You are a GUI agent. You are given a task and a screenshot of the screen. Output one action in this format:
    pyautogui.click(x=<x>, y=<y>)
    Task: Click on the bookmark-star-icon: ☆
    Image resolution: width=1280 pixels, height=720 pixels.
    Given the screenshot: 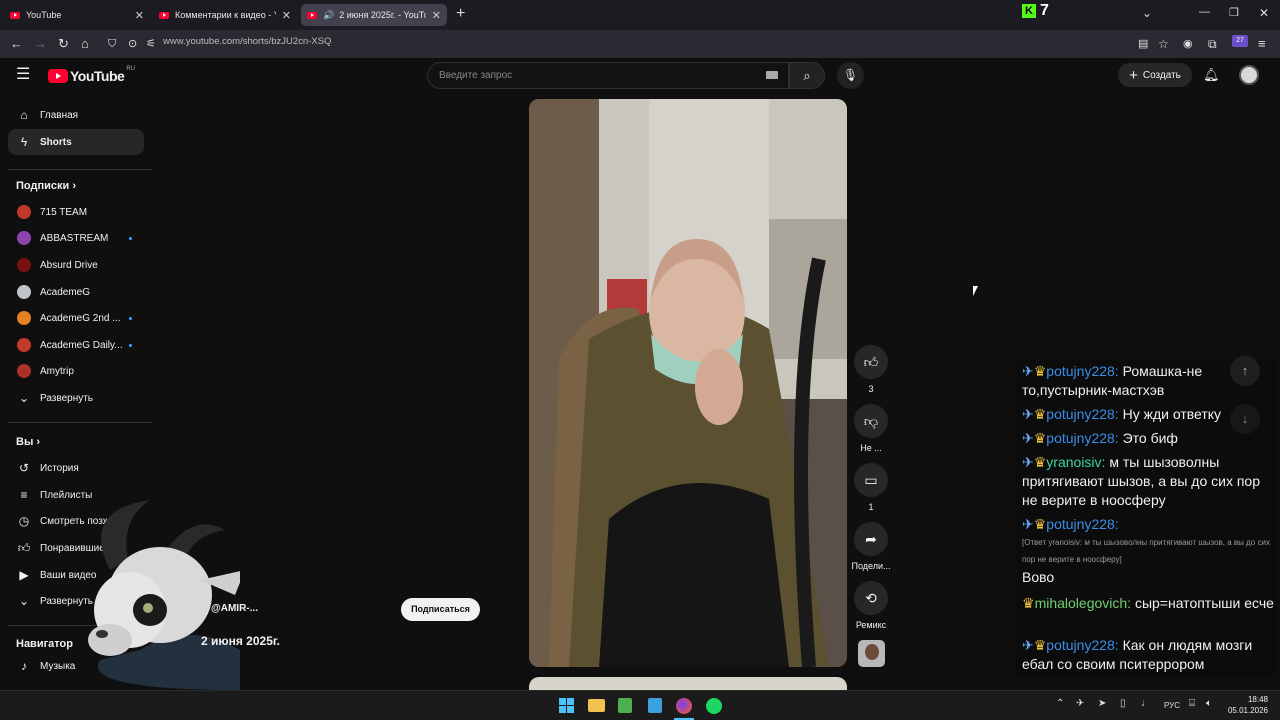 What is the action you would take?
    pyautogui.click(x=1163, y=44)
    